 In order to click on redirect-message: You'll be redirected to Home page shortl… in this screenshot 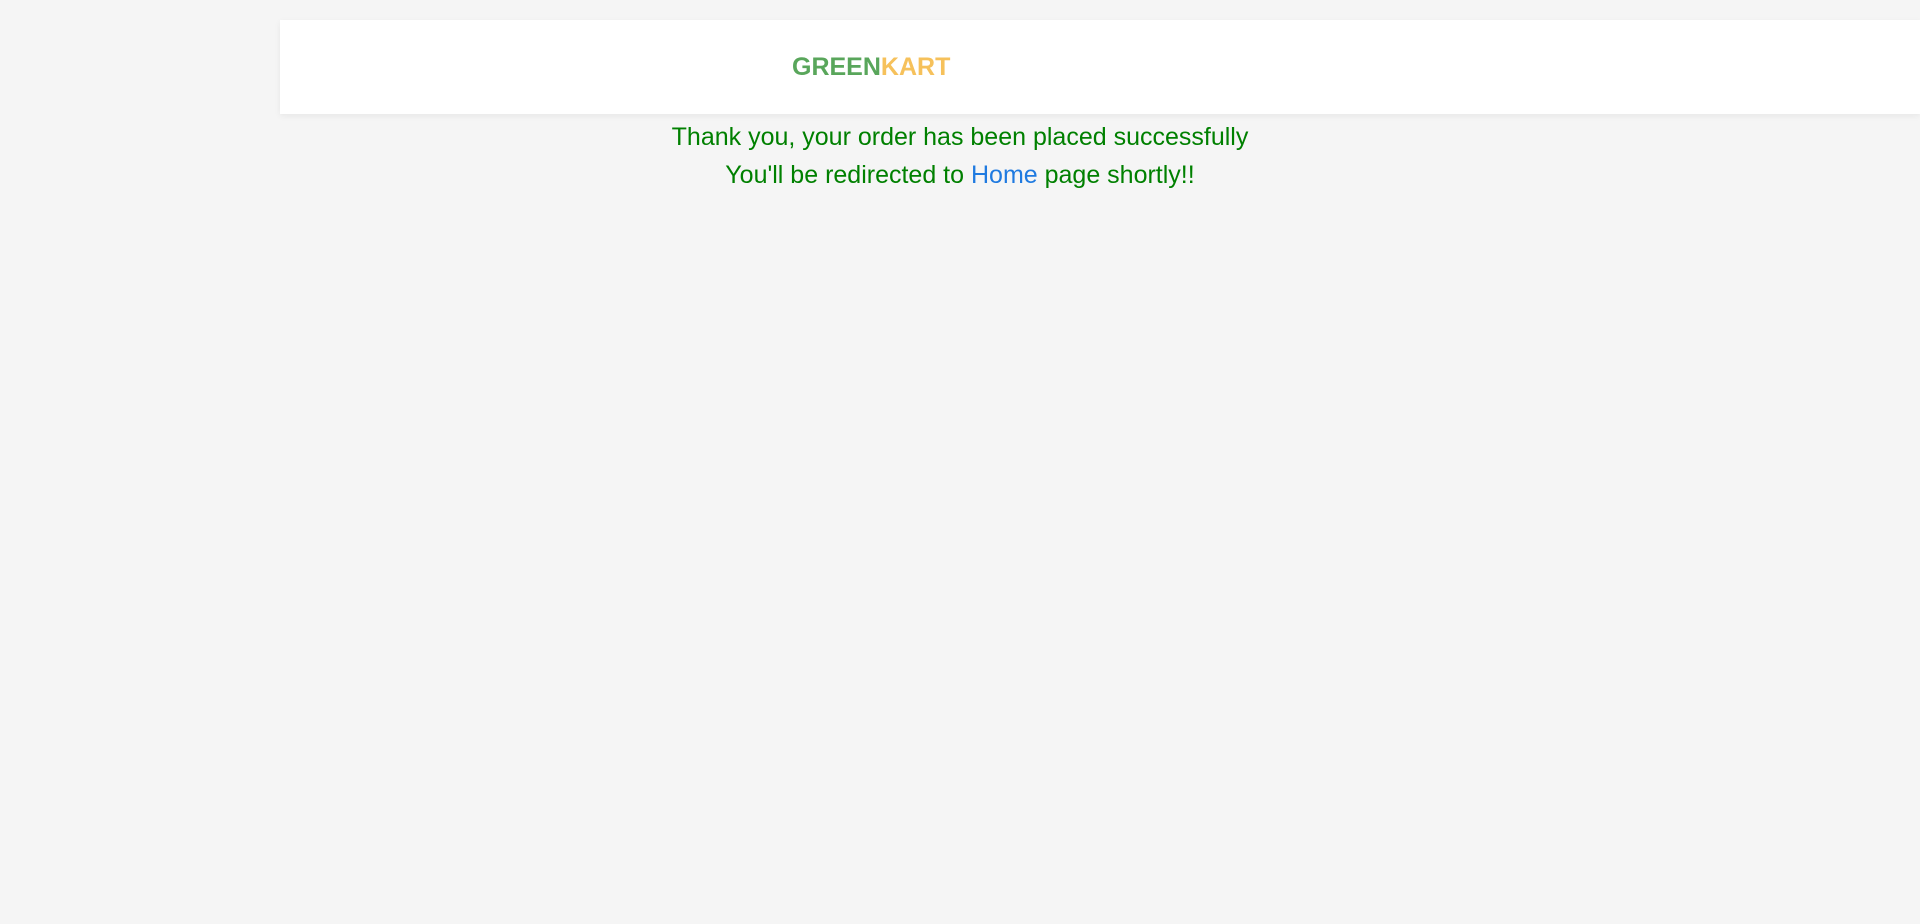, I will do `click(960, 175)`.